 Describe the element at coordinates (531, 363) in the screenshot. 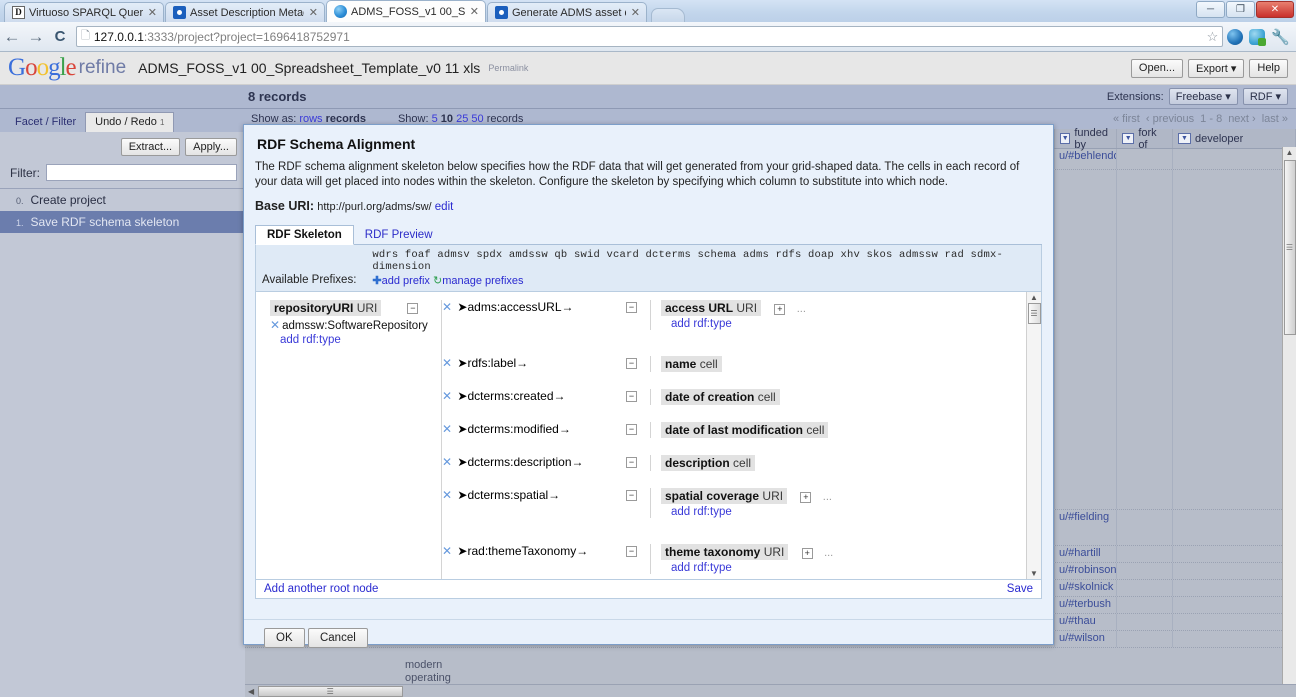

I see `predicate-cell: ✕ ➤rdfs:label→` at that location.